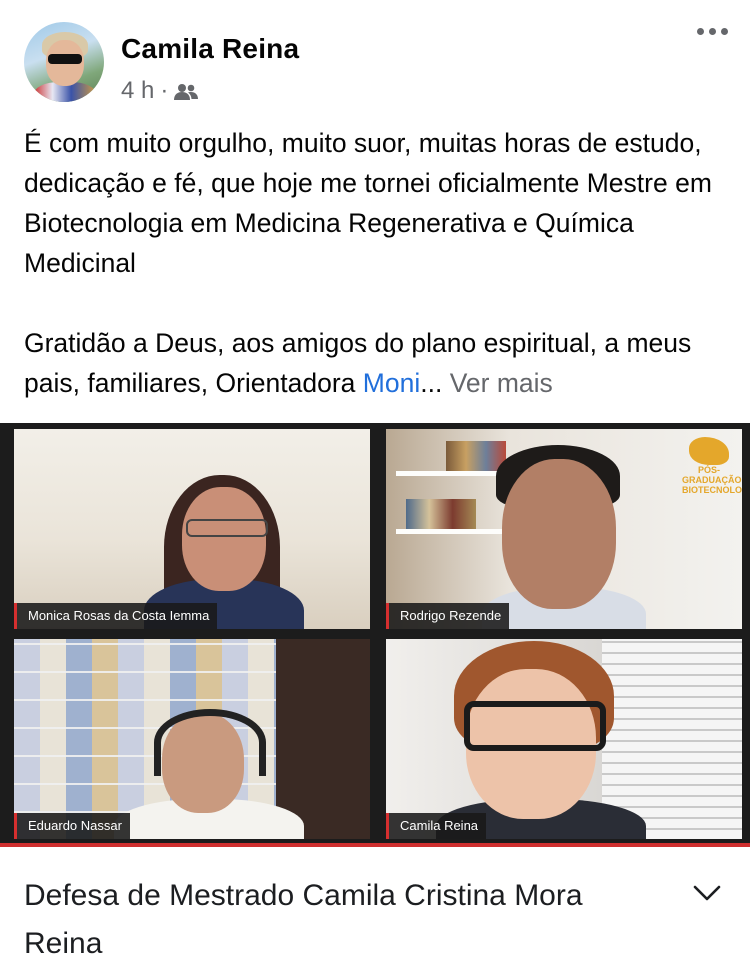 Image resolution: width=750 pixels, height=972 pixels. What do you see at coordinates (448, 616) in the screenshot?
I see `participant-label: Rodrigo Rezende` at bounding box center [448, 616].